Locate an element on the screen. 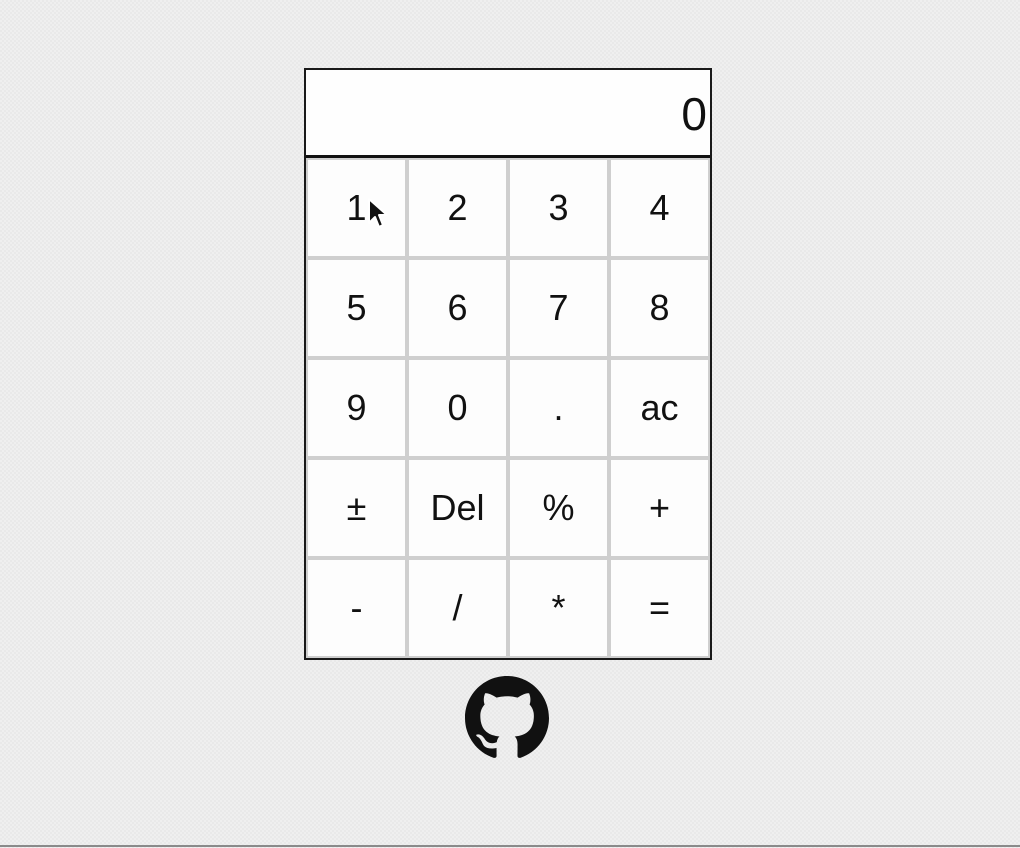 The height and width of the screenshot is (848, 1020). key-8: 8 is located at coordinates (659, 308).